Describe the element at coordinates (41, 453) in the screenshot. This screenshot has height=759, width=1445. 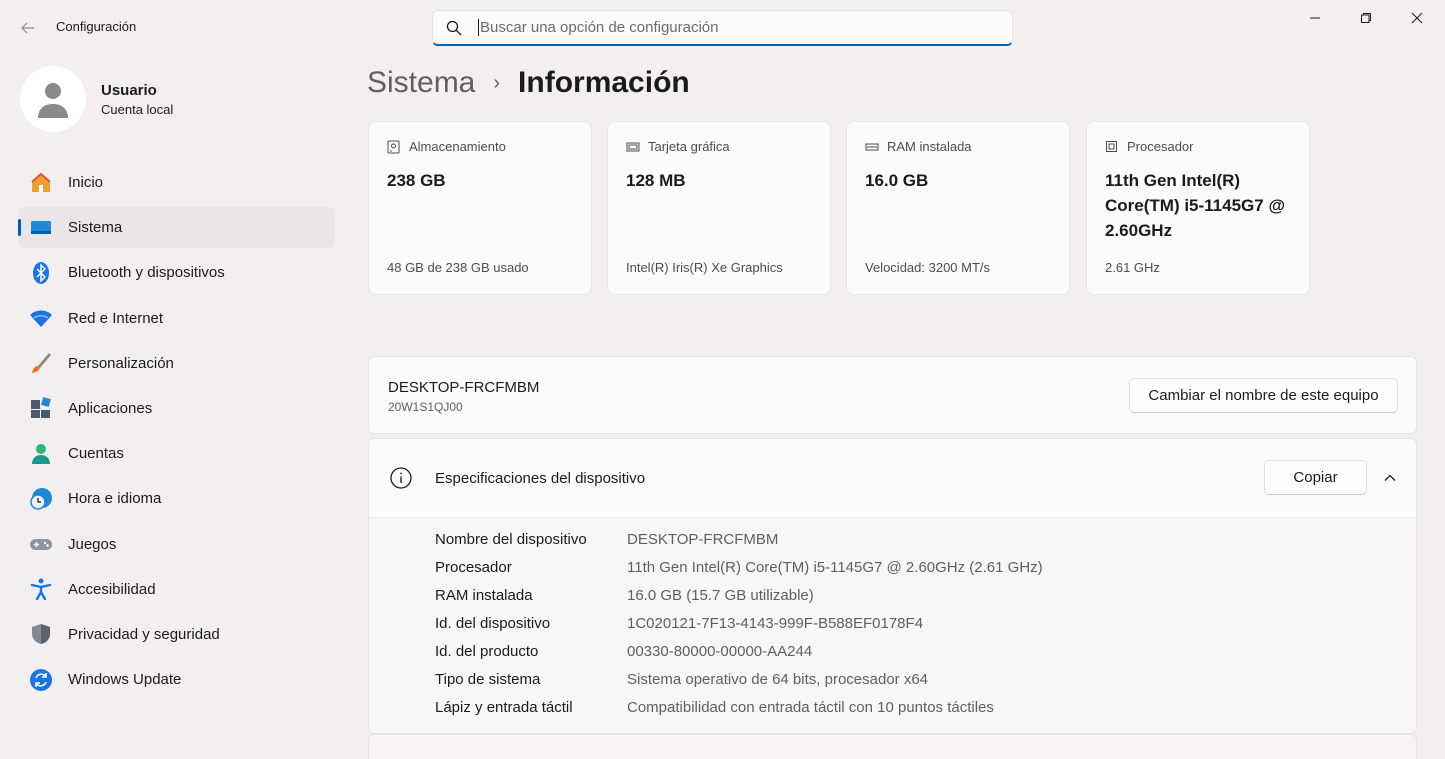
I see `accounts-icon` at that location.